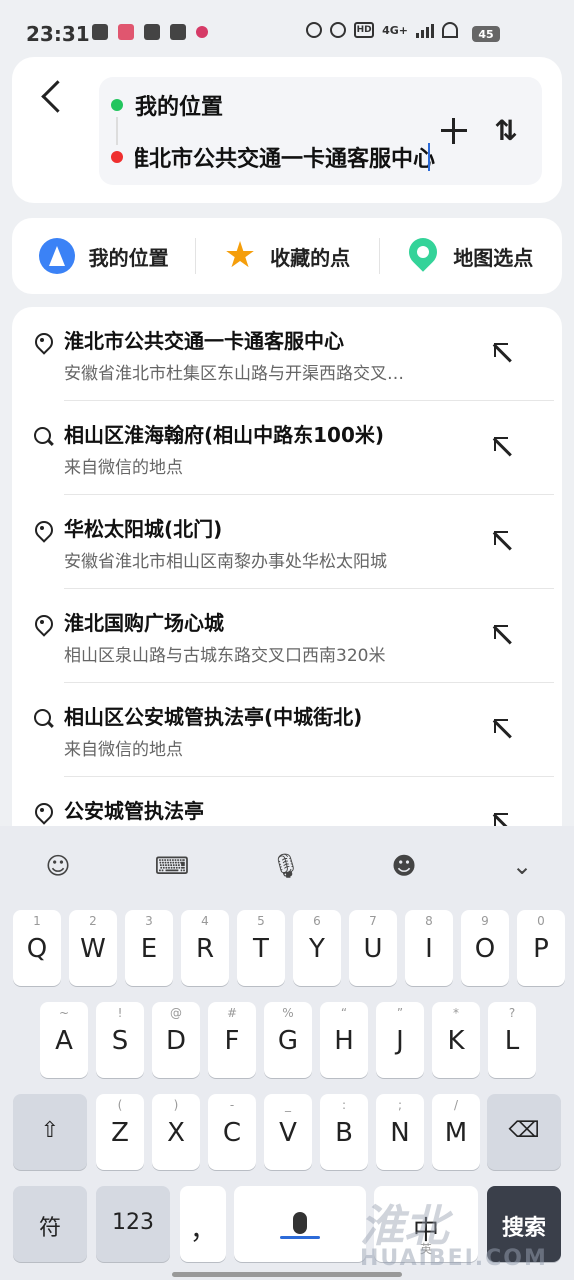  What do you see at coordinates (103, 256) in the screenshot?
I see `my-location-option: 我的位置` at bounding box center [103, 256].